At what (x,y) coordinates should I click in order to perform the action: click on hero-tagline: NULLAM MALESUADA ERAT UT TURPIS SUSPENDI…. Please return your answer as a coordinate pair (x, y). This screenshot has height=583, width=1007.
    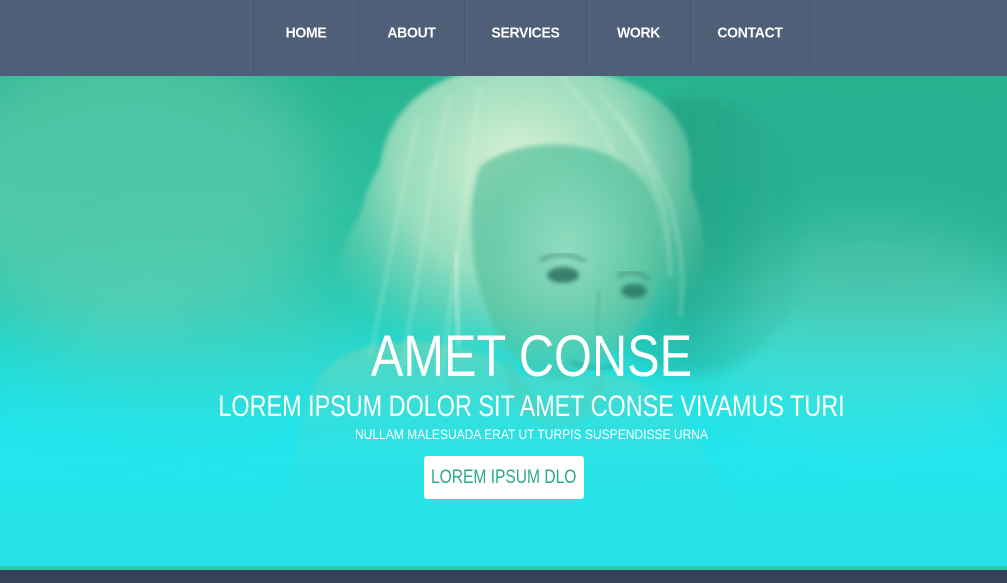
    Looking at the image, I should click on (531, 434).